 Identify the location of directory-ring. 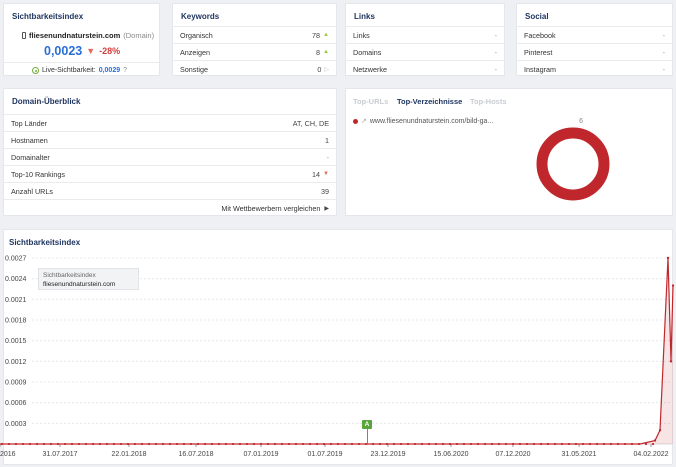
(573, 164).